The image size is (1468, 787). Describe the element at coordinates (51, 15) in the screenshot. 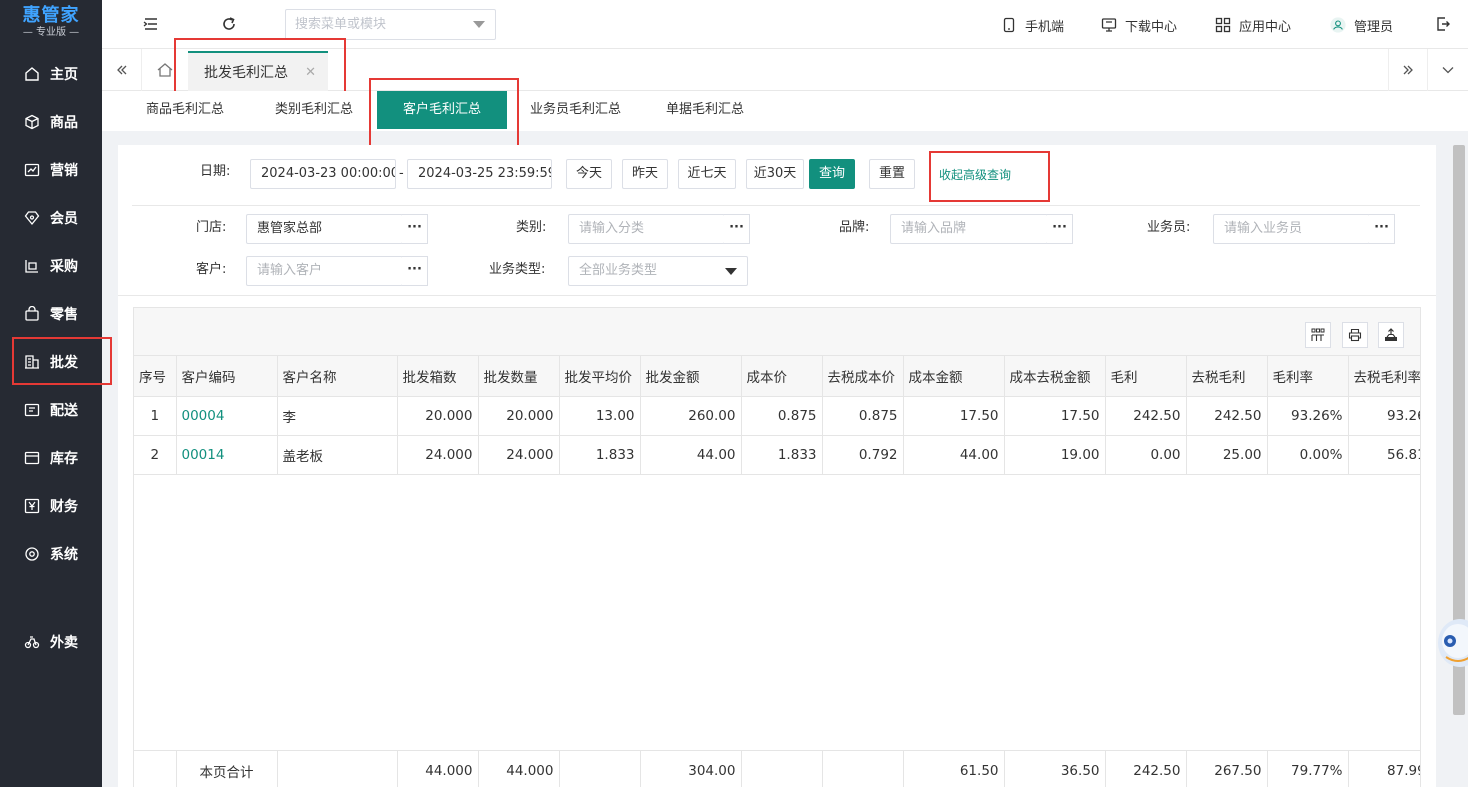

I see `logo-title: 惠管家` at that location.